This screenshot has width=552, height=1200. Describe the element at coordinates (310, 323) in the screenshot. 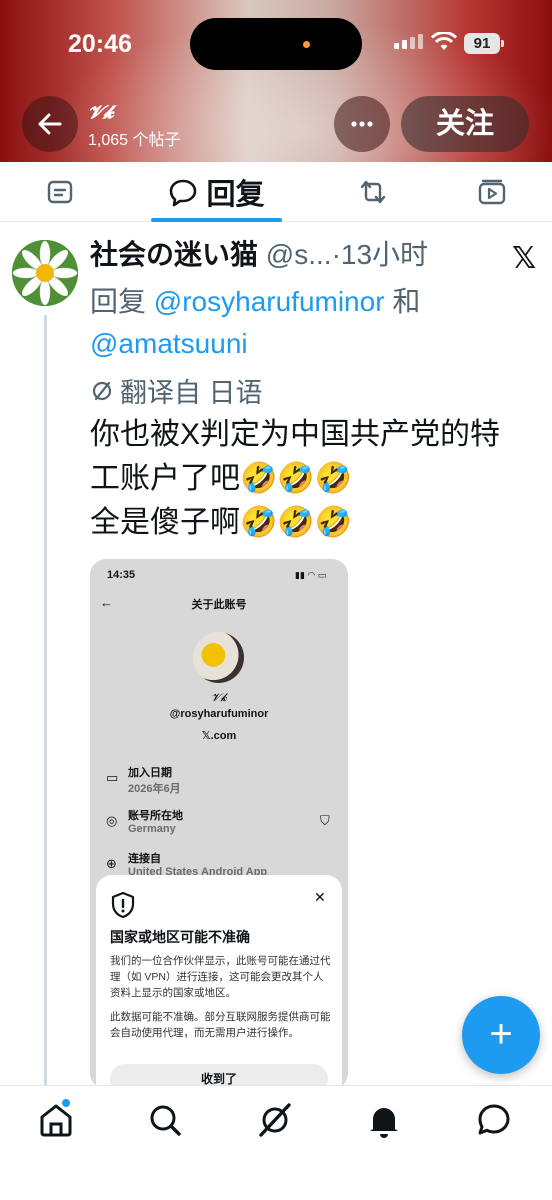

I see `reply-to-line: 回复 @rosyharufuminor 和 @amatsuuni` at that location.